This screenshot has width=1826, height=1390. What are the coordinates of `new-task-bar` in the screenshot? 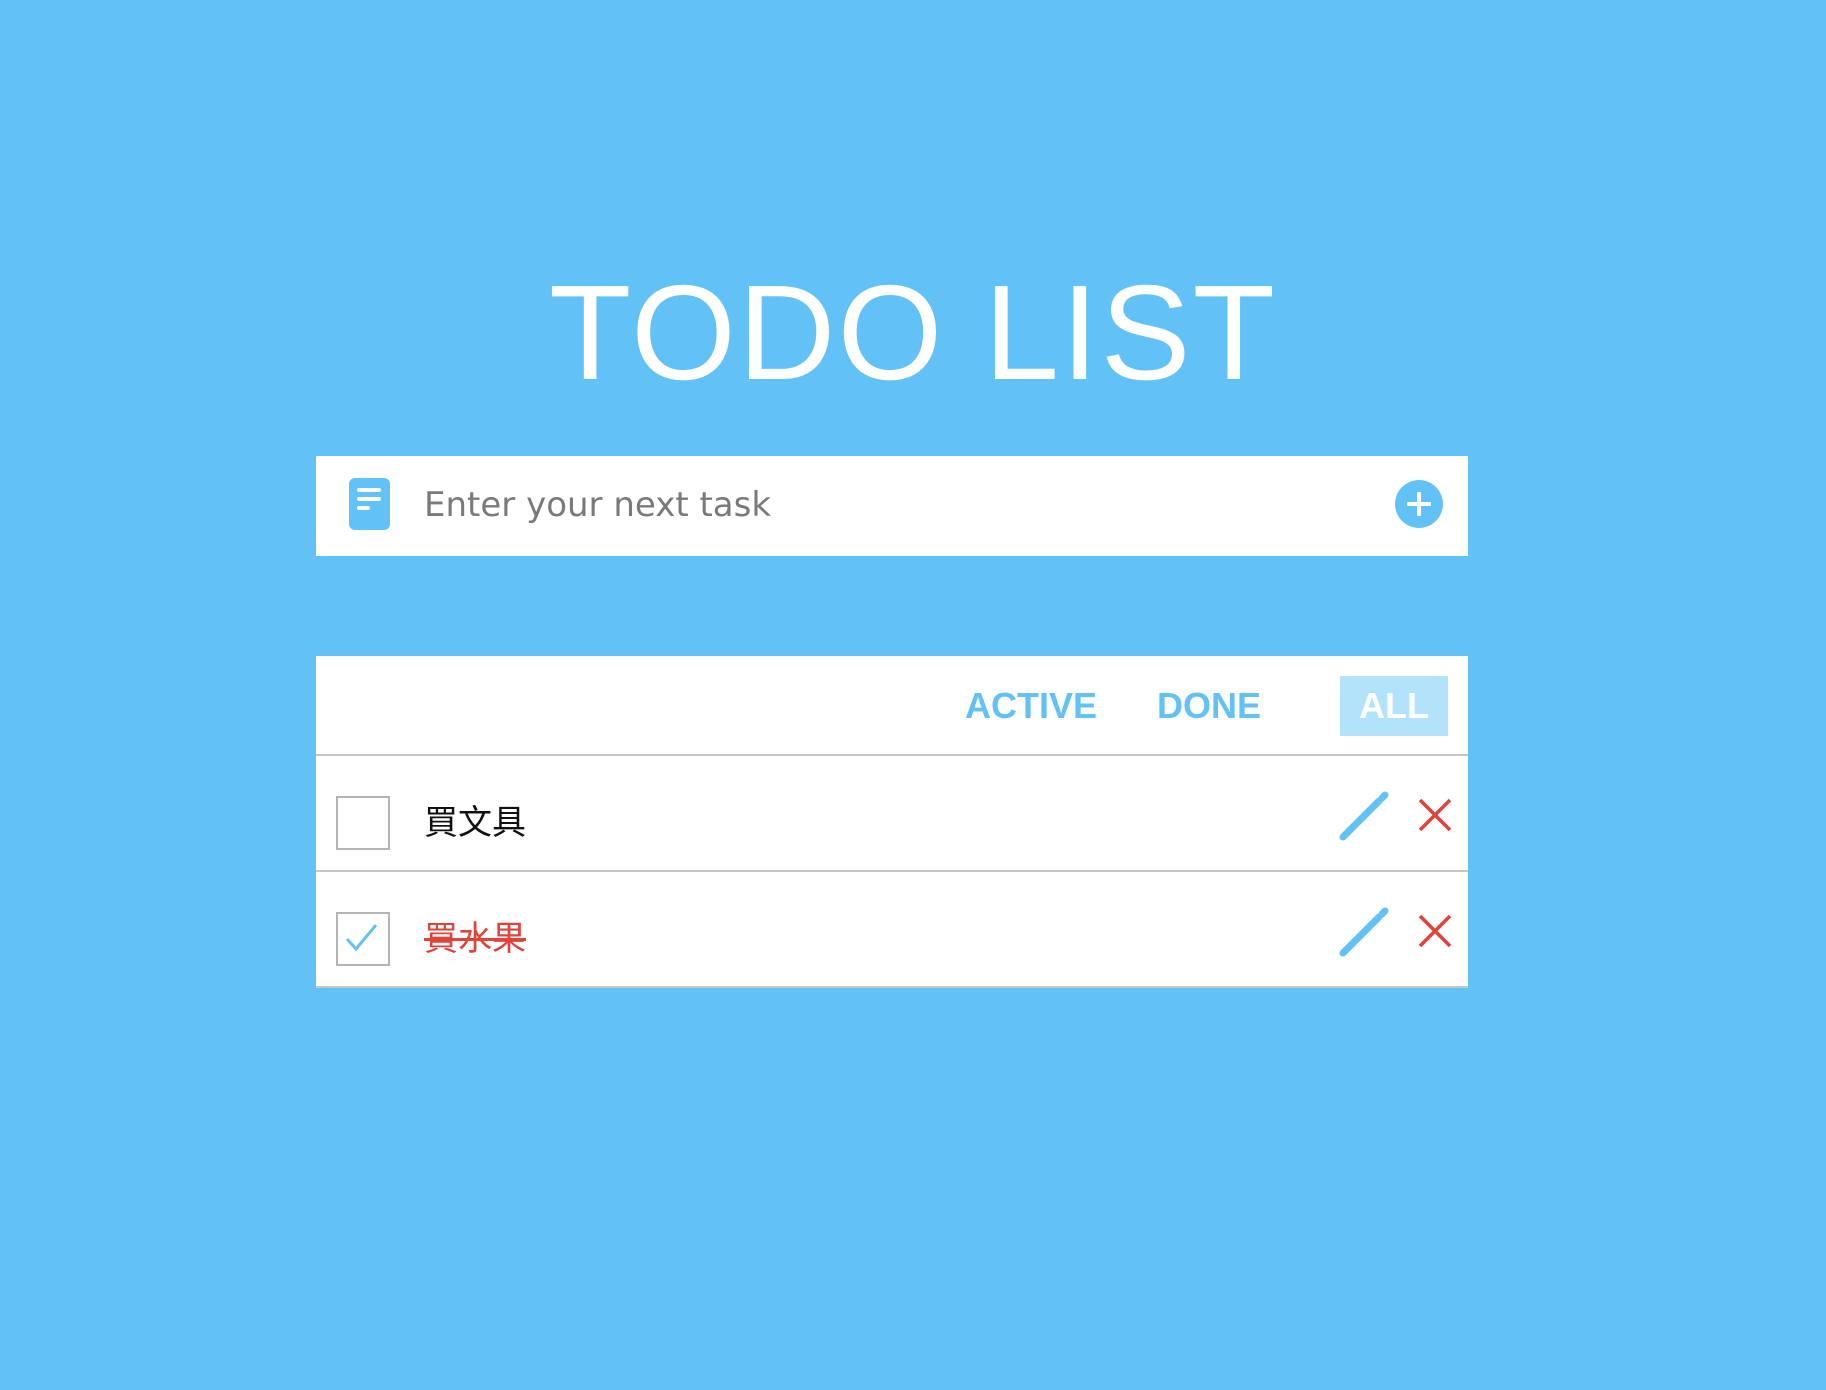 It's located at (892, 506).